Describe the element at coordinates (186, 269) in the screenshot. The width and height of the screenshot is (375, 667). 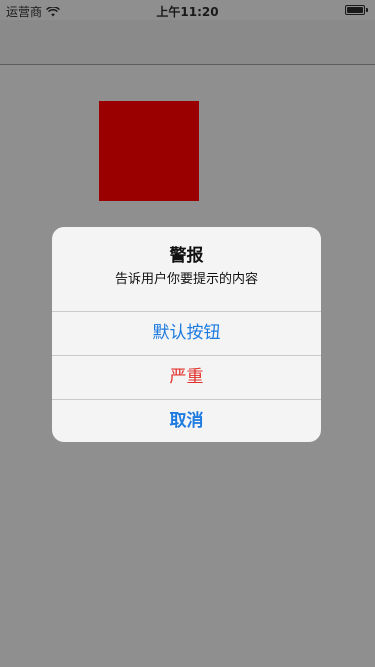
I see `alert-header: 警报 告诉用户你要提示的内容` at that location.